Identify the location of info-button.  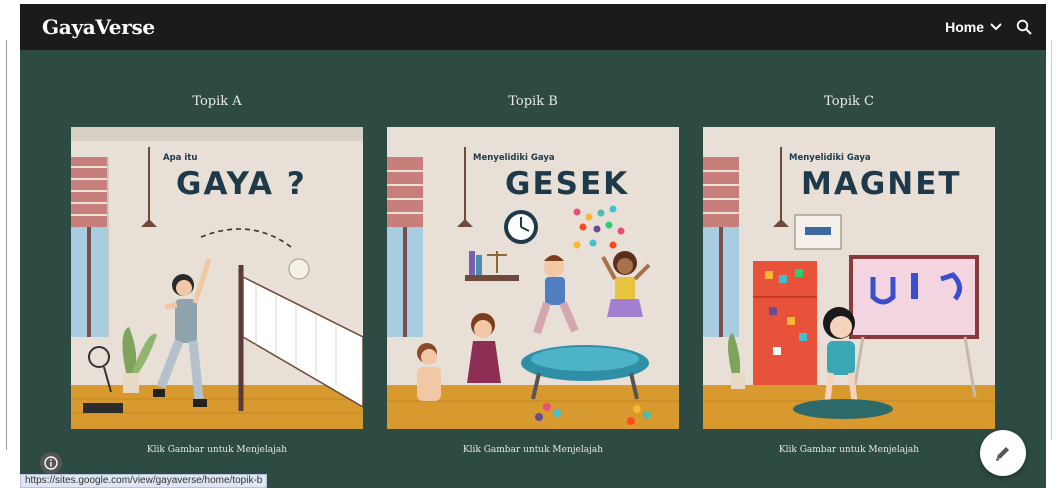
(51, 463).